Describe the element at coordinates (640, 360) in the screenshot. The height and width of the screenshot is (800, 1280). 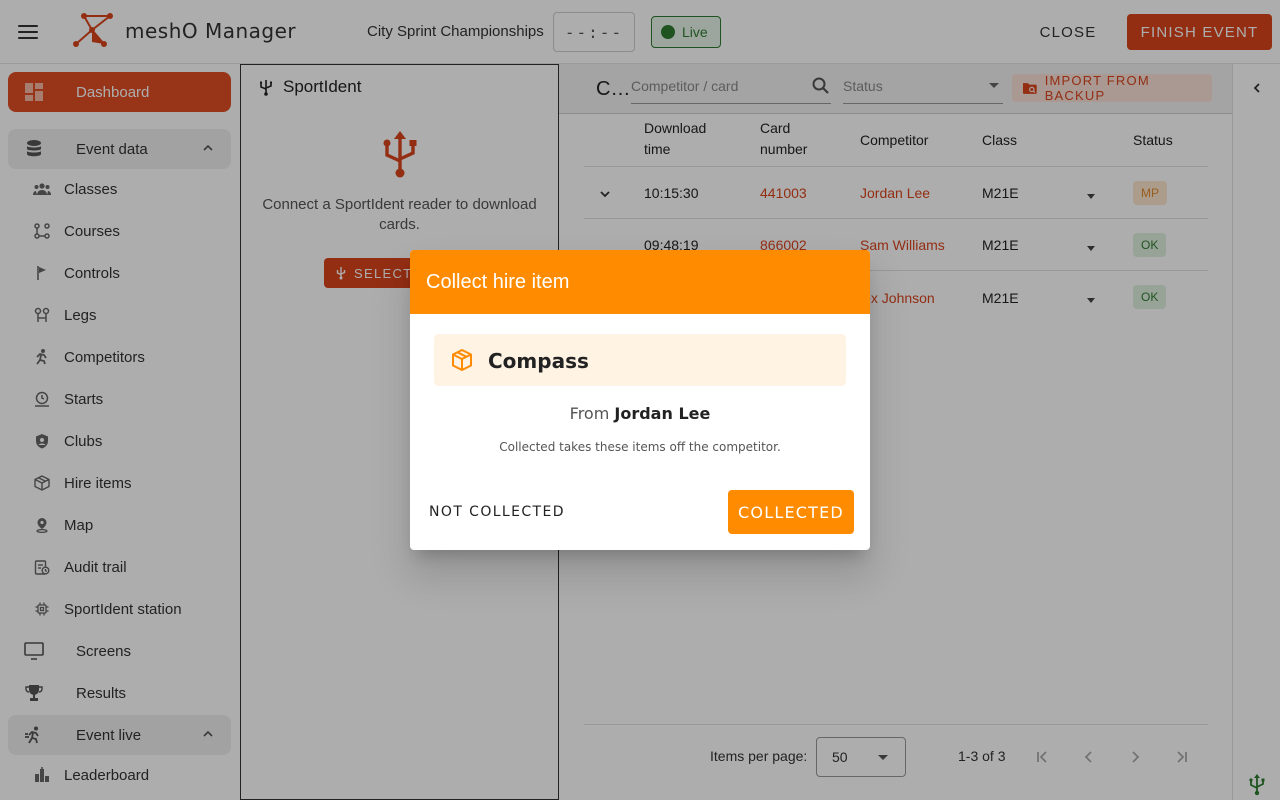
I see `hire-item-card: Compass` at that location.